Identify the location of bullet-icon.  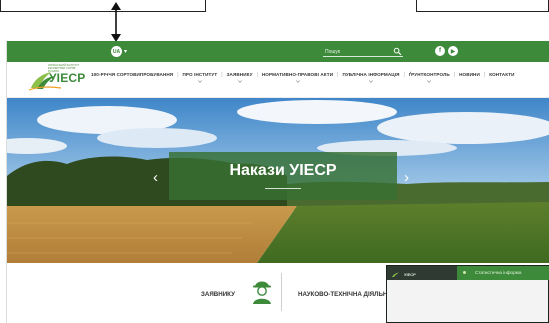
(464, 272).